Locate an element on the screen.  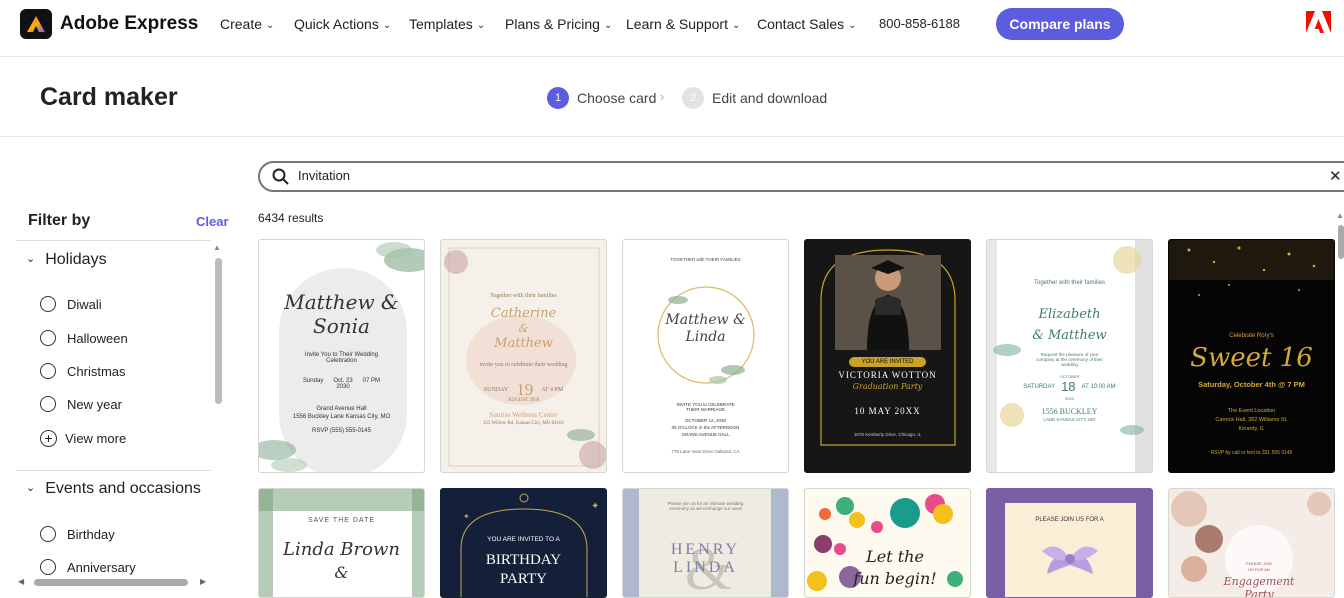
page-title: Card maker is located at coordinates (109, 97).